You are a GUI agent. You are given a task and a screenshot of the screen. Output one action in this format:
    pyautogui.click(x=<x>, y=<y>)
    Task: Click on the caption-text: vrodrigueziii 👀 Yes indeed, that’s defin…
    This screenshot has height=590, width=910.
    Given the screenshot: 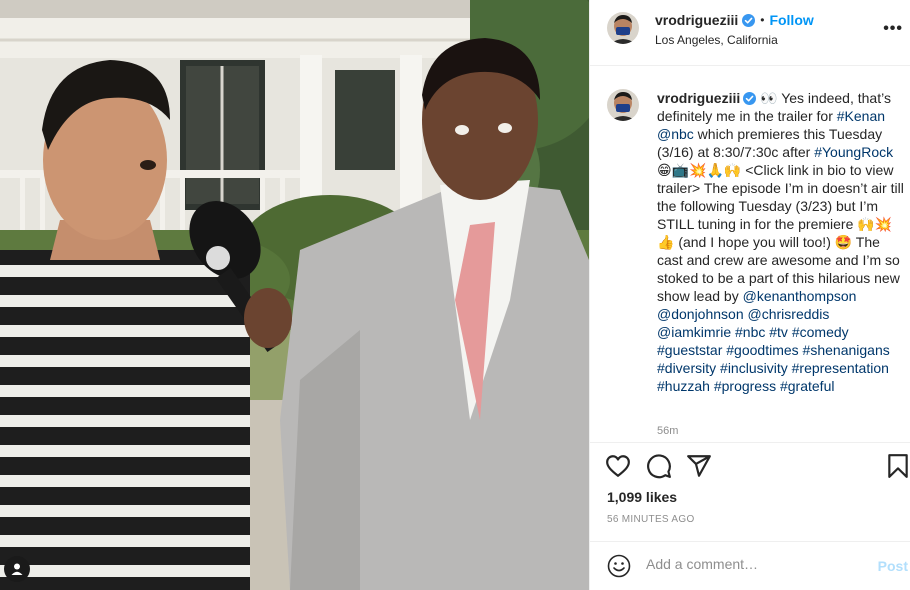 What is the action you would take?
    pyautogui.click(x=781, y=242)
    